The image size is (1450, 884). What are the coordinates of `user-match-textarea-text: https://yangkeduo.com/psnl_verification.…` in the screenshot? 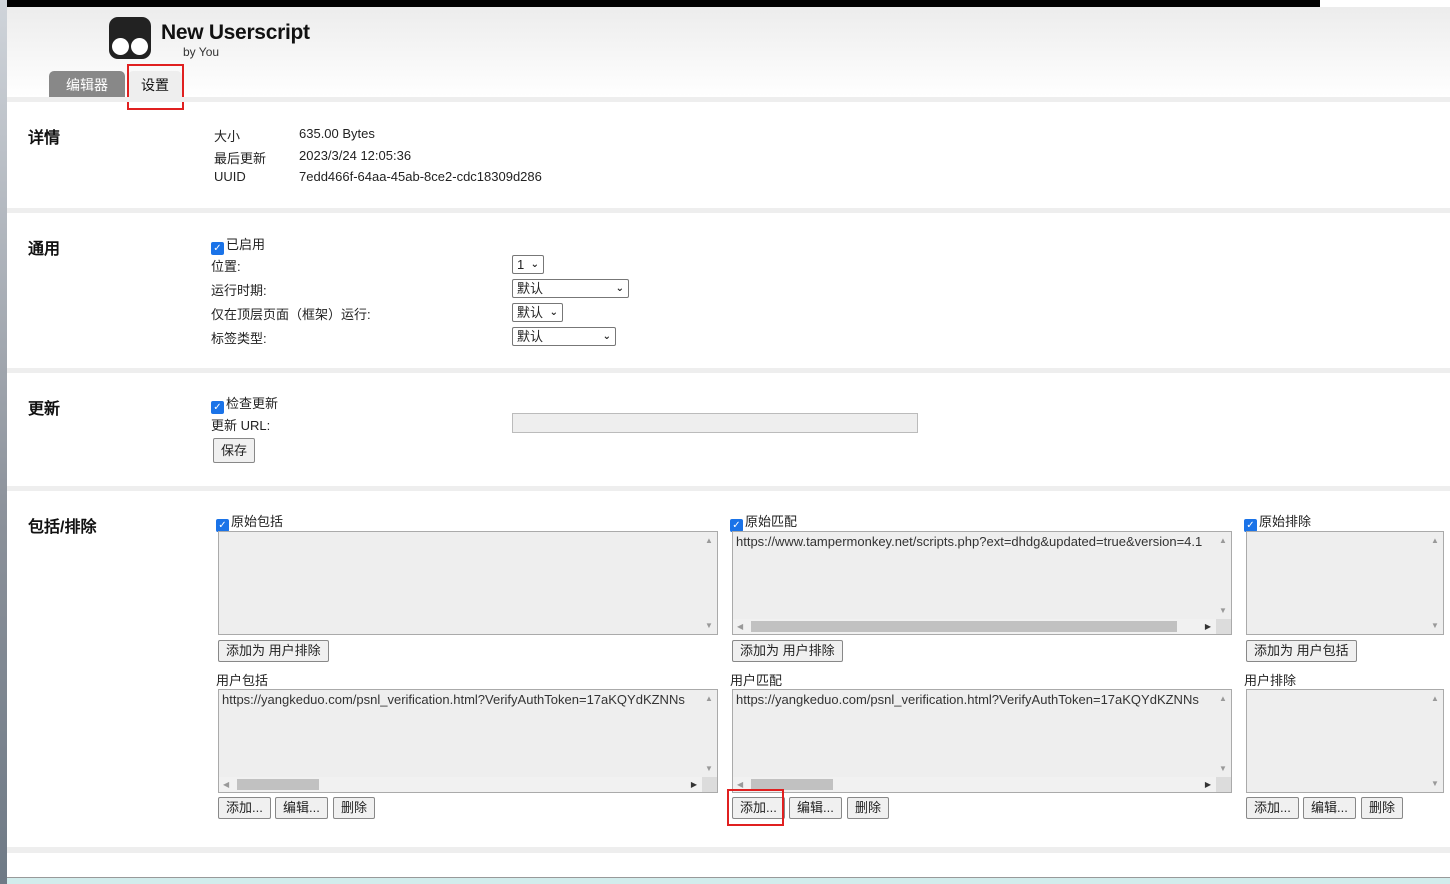 It's located at (967, 699).